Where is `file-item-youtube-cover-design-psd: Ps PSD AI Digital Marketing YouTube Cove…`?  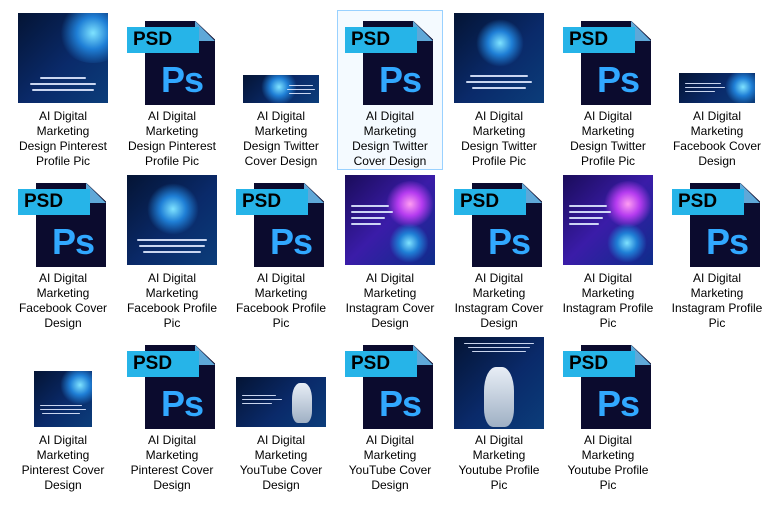
file-item-youtube-cover-design-psd: Ps PSD AI Digital Marketing YouTube Cove… is located at coordinates (390, 414).